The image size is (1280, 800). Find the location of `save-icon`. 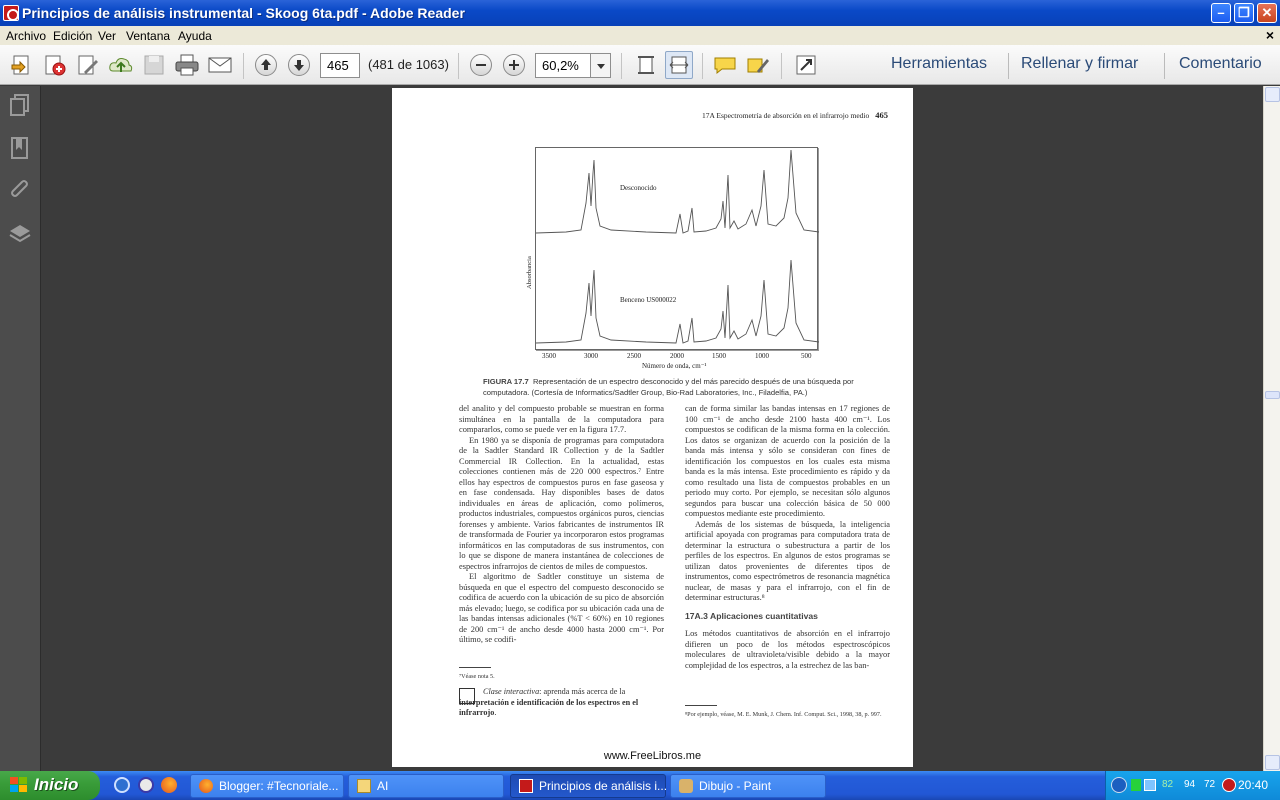

save-icon is located at coordinates (154, 65).